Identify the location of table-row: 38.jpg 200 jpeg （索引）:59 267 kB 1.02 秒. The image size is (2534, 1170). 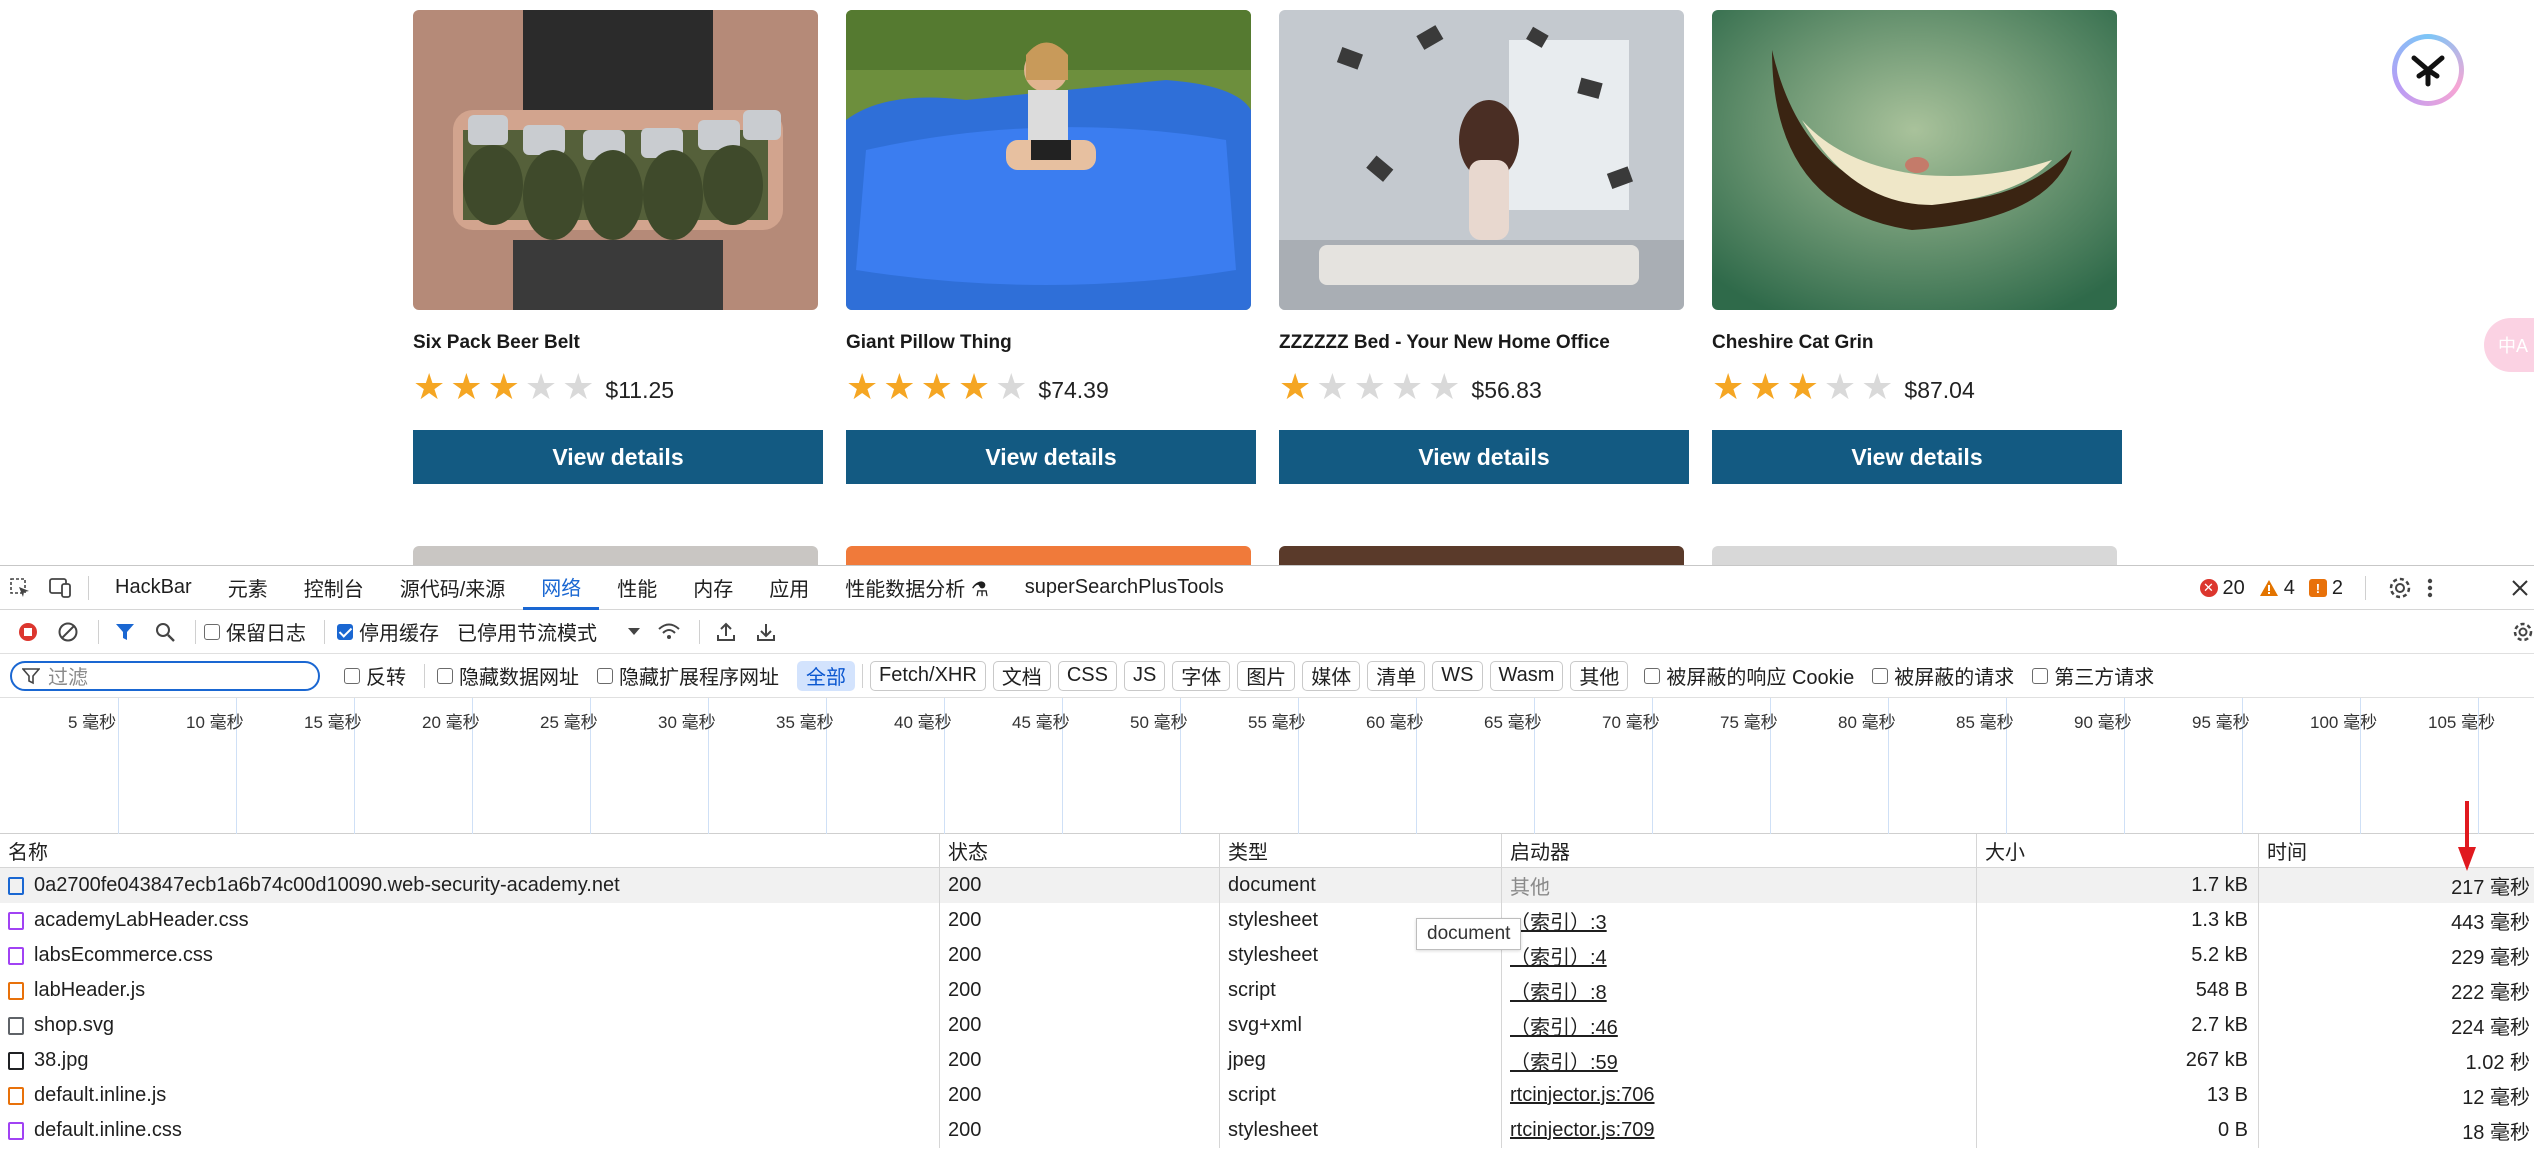
(1267, 1060).